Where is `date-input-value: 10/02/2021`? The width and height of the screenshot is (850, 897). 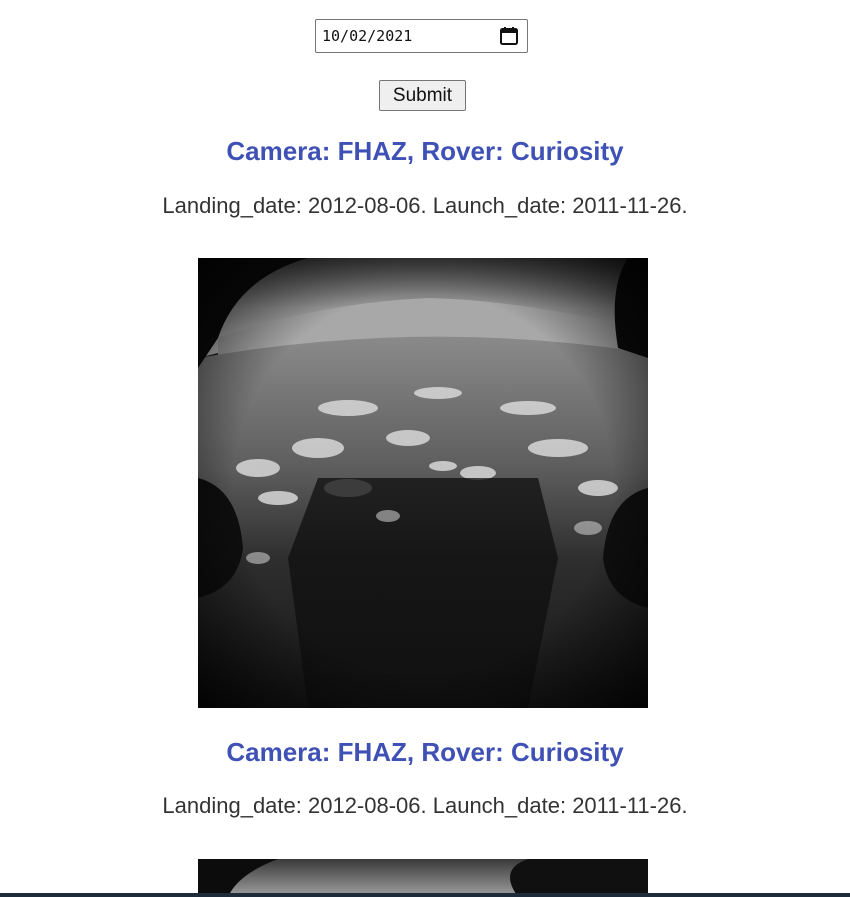
date-input-value: 10/02/2021 is located at coordinates (367, 36).